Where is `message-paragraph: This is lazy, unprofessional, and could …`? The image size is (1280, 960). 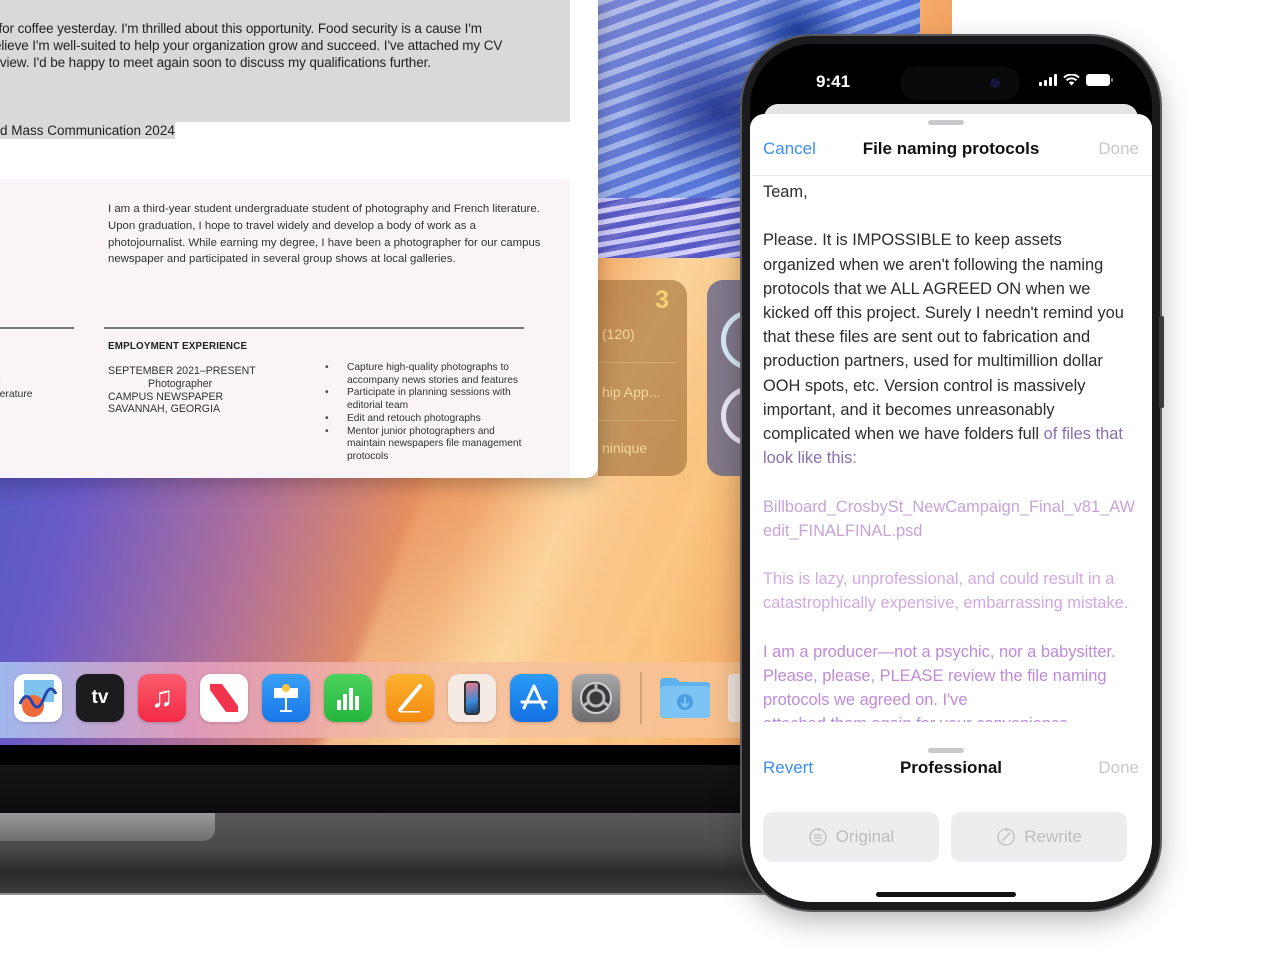 message-paragraph: This is lazy, unprofessional, and could … is located at coordinates (946, 591).